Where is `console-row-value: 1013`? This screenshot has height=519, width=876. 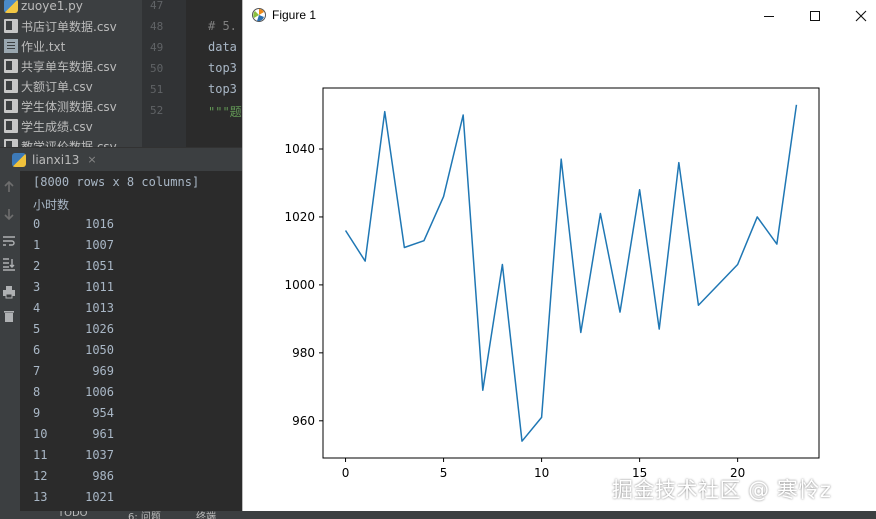 console-row-value: 1013 is located at coordinates (99, 308).